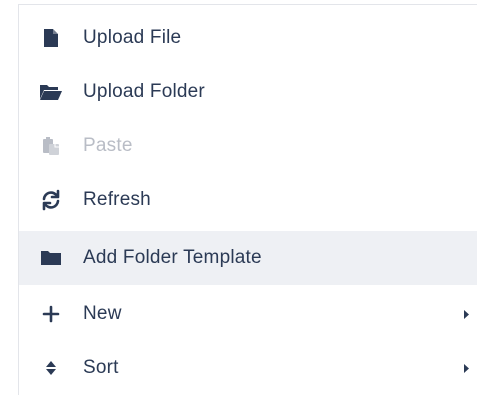  What do you see at coordinates (248, 368) in the screenshot?
I see `menu-item-sort: Sort` at bounding box center [248, 368].